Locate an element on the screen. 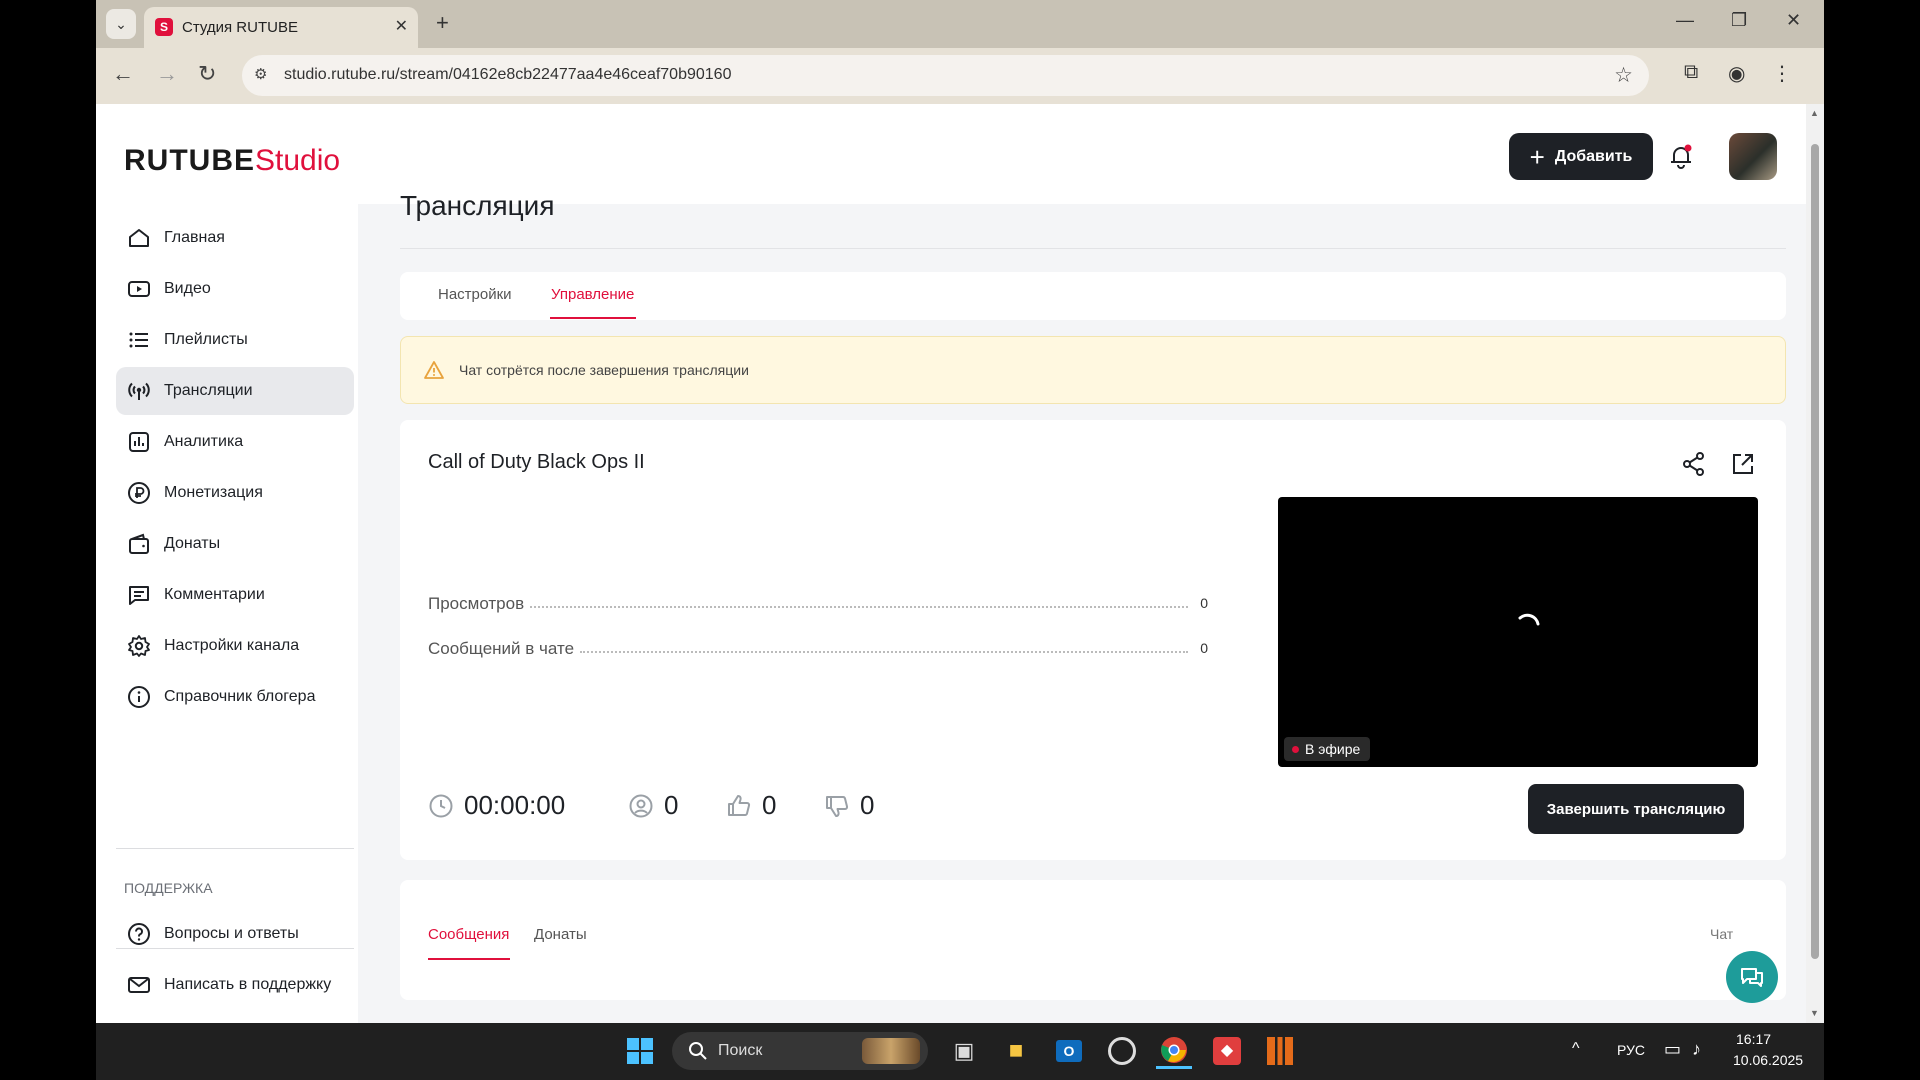  scroll-thumb is located at coordinates (1815, 551).